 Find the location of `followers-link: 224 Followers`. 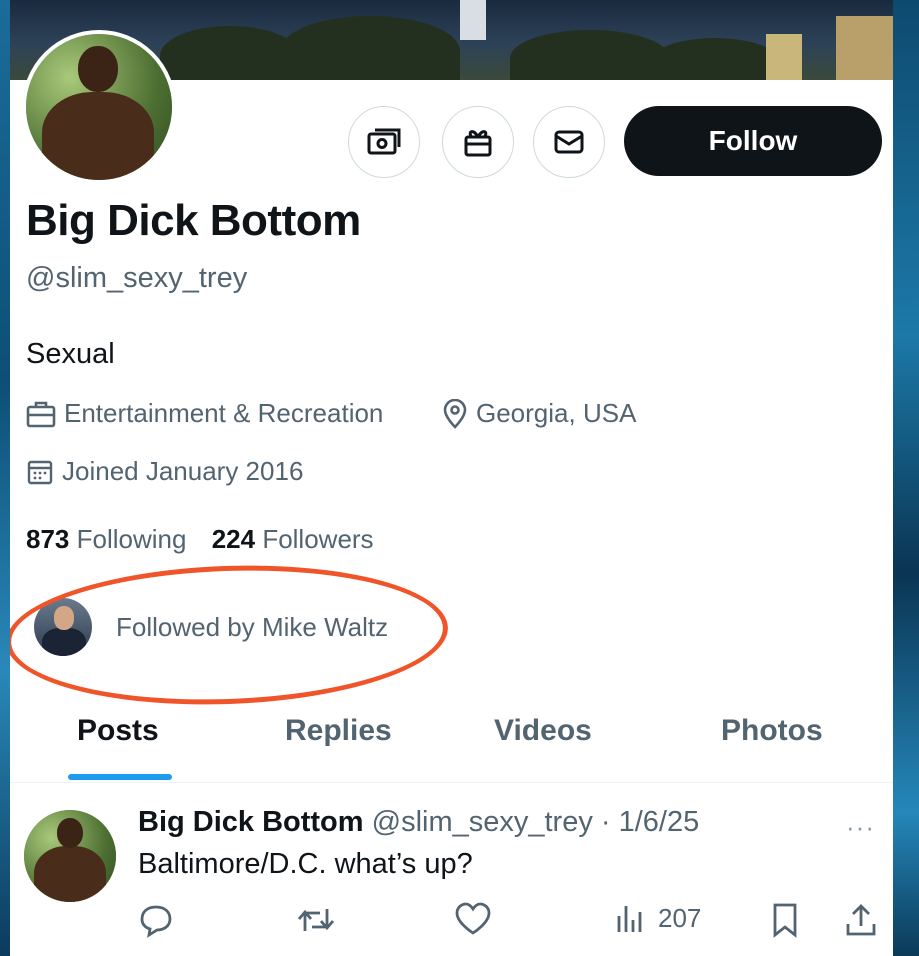

followers-link: 224 Followers is located at coordinates (293, 539).